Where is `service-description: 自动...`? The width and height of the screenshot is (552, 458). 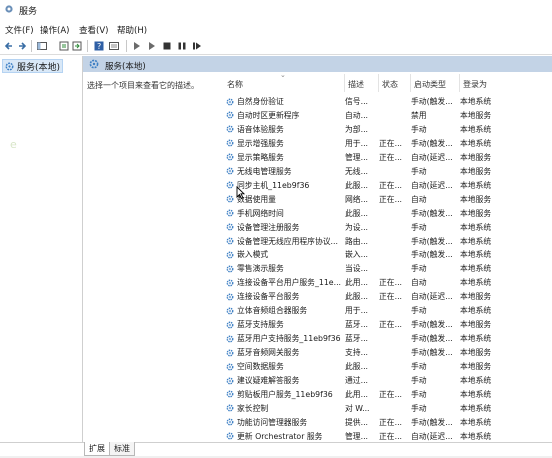
service-description: 自动... is located at coordinates (357, 115).